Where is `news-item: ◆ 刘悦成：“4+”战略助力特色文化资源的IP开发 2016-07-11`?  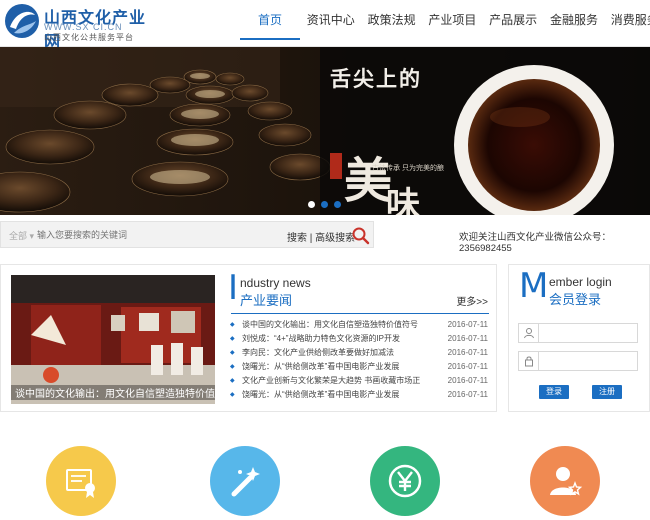
news-item: ◆ 刘悦成：“4+”战略助力特色文化资源的IP开发 2016-07-11 is located at coordinates (359, 339).